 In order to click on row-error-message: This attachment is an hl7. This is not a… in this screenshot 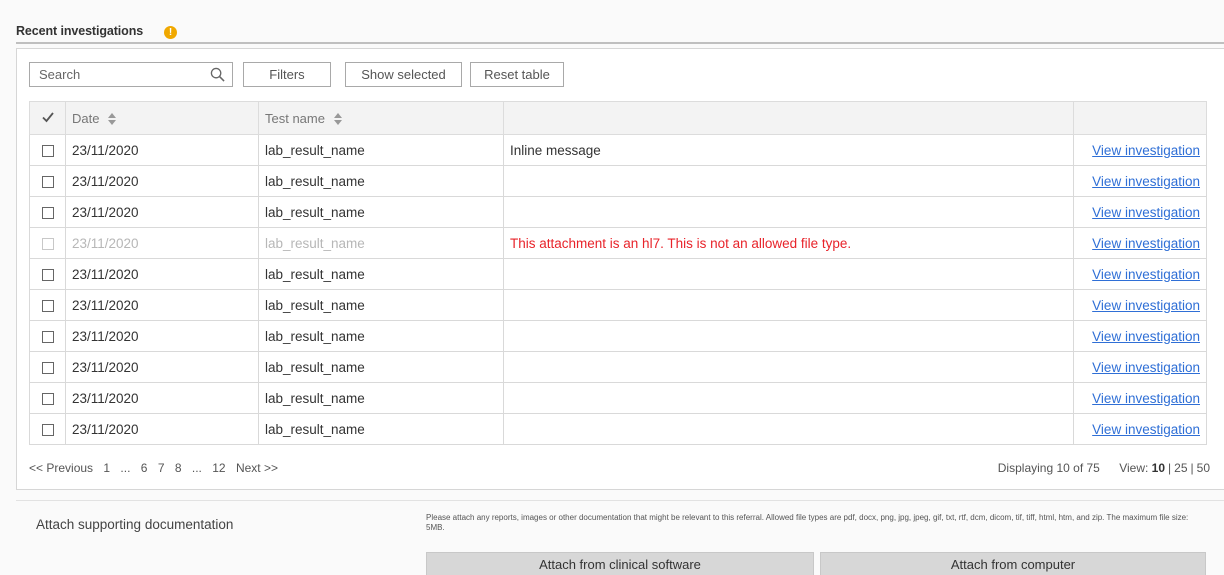, I will do `click(788, 243)`.